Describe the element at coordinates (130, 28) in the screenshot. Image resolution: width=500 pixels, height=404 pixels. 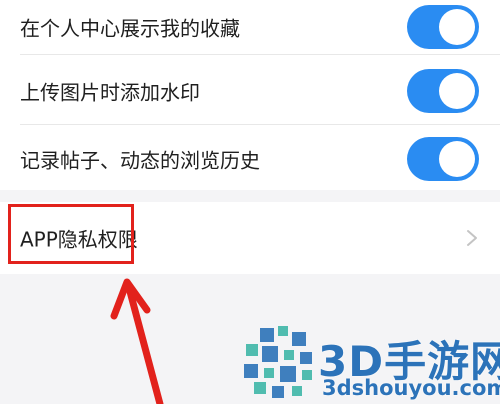
I see `setting-label-show-favorites: 在个人中心展示我的收藏` at that location.